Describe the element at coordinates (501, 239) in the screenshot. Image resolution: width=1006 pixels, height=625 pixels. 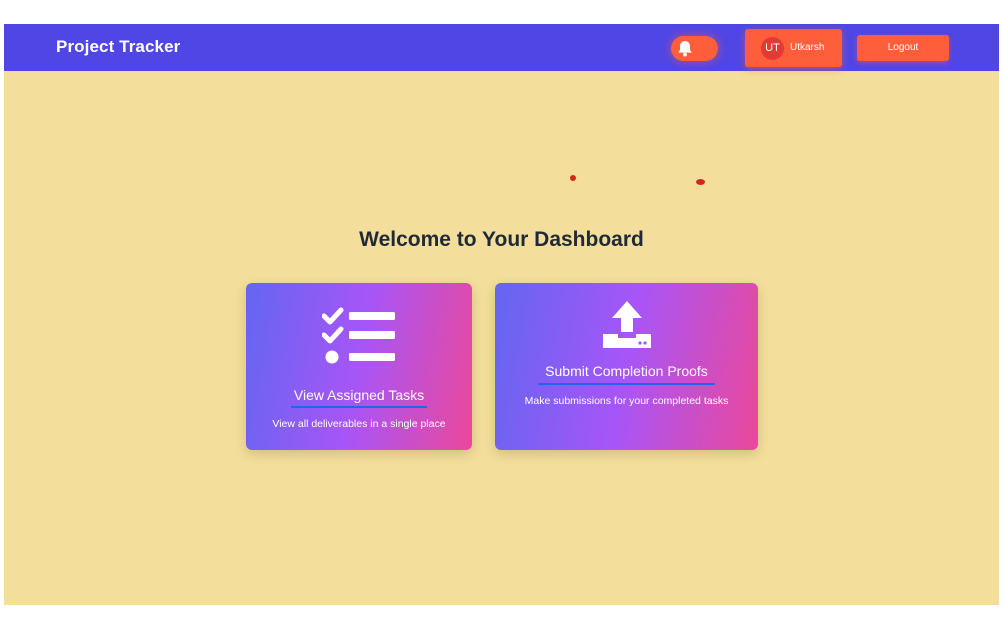
I see `page-title: Welcome to Your Dashboard` at that location.